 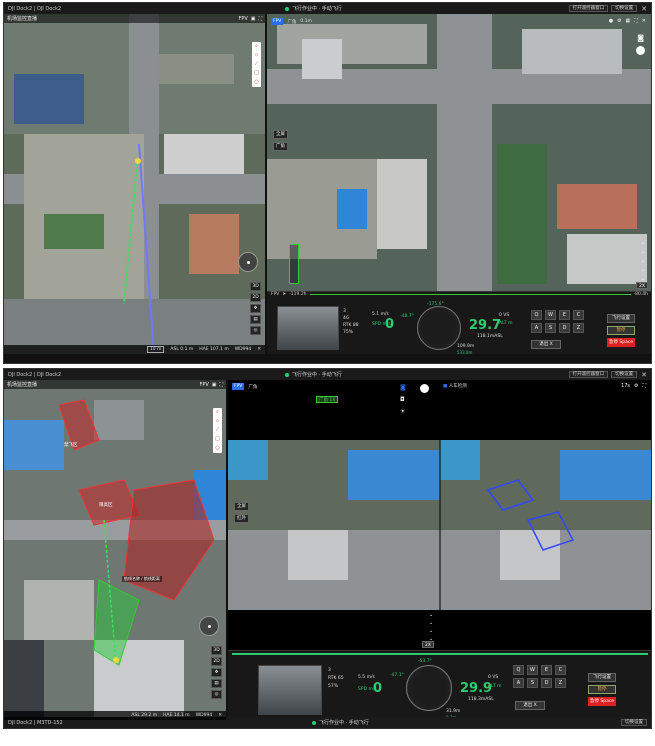 What do you see at coordinates (402, 399) in the screenshot?
I see `video-cam-icon: ◘` at bounding box center [402, 399].